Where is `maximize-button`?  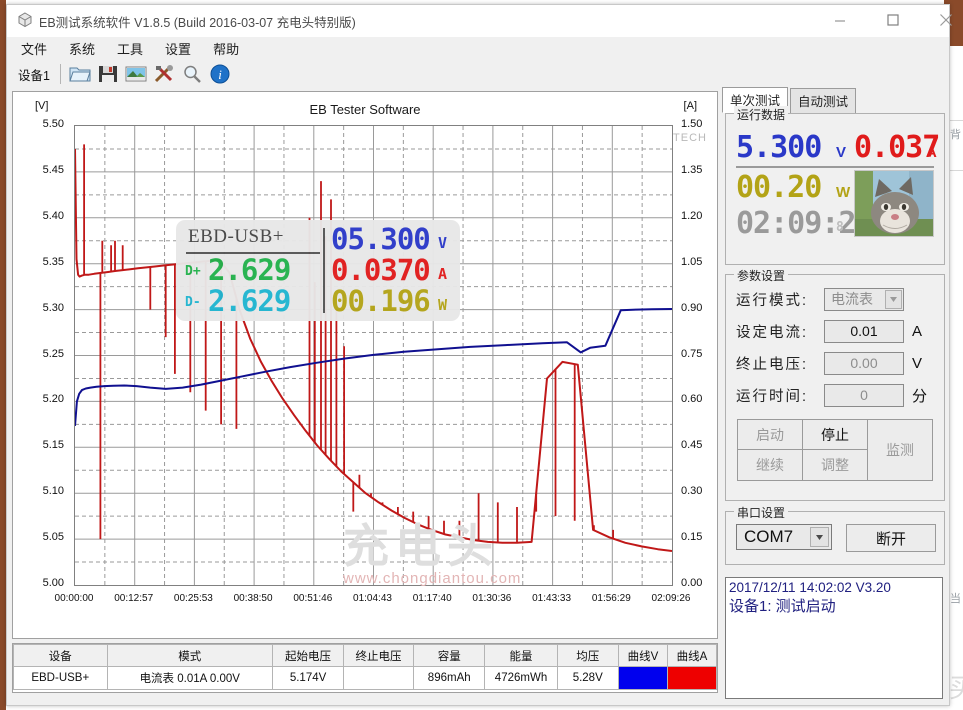
maximize-button is located at coordinates (893, 20).